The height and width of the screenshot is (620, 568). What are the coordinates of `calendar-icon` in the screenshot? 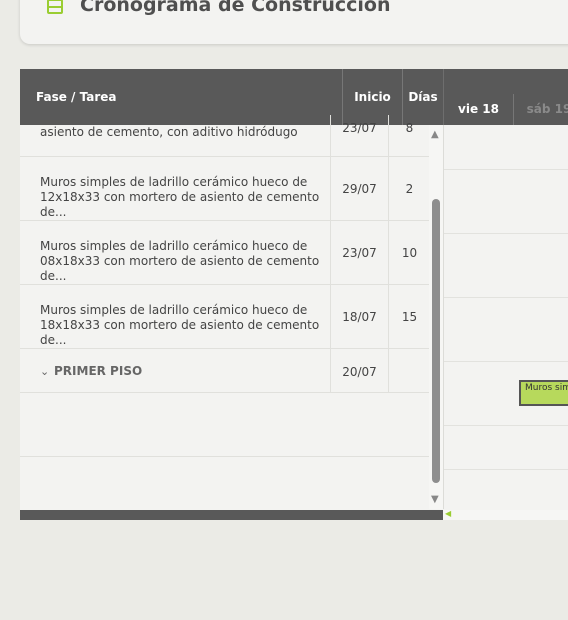 It's located at (55, 7).